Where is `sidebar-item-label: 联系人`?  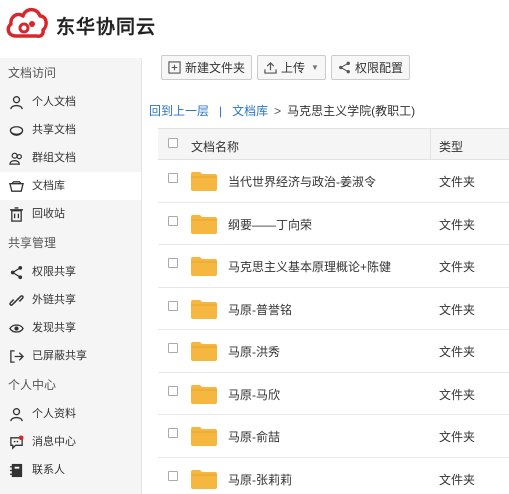
sidebar-item-label: 联系人 is located at coordinates (48, 470).